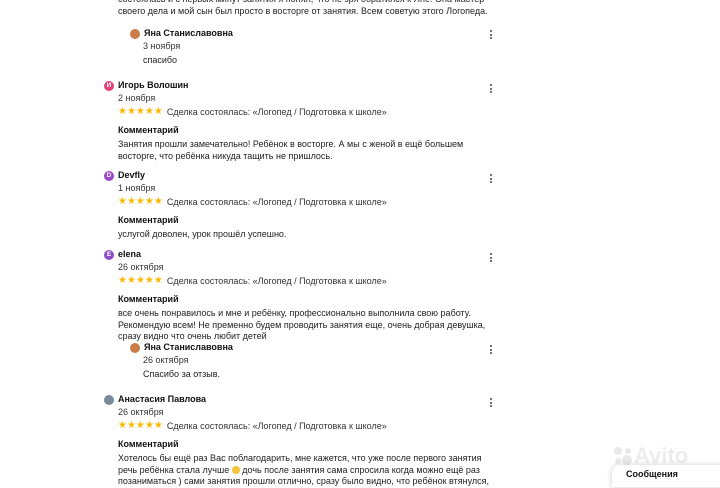 This screenshot has width=720, height=488. I want to click on avatar: E, so click(109, 255).